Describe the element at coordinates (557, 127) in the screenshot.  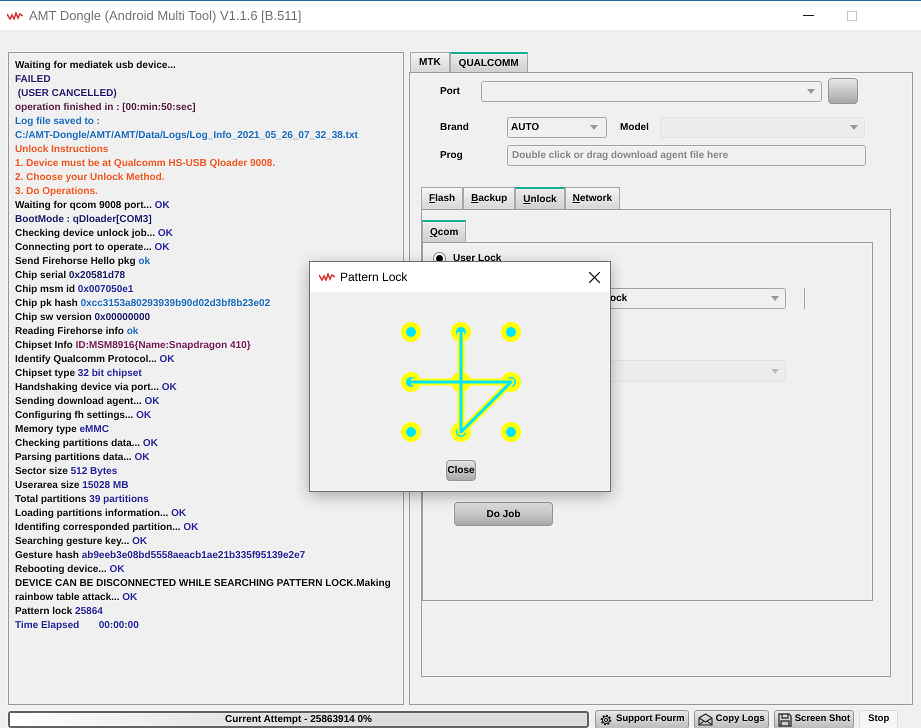
I see `brand-dropdown: AUTO` at that location.